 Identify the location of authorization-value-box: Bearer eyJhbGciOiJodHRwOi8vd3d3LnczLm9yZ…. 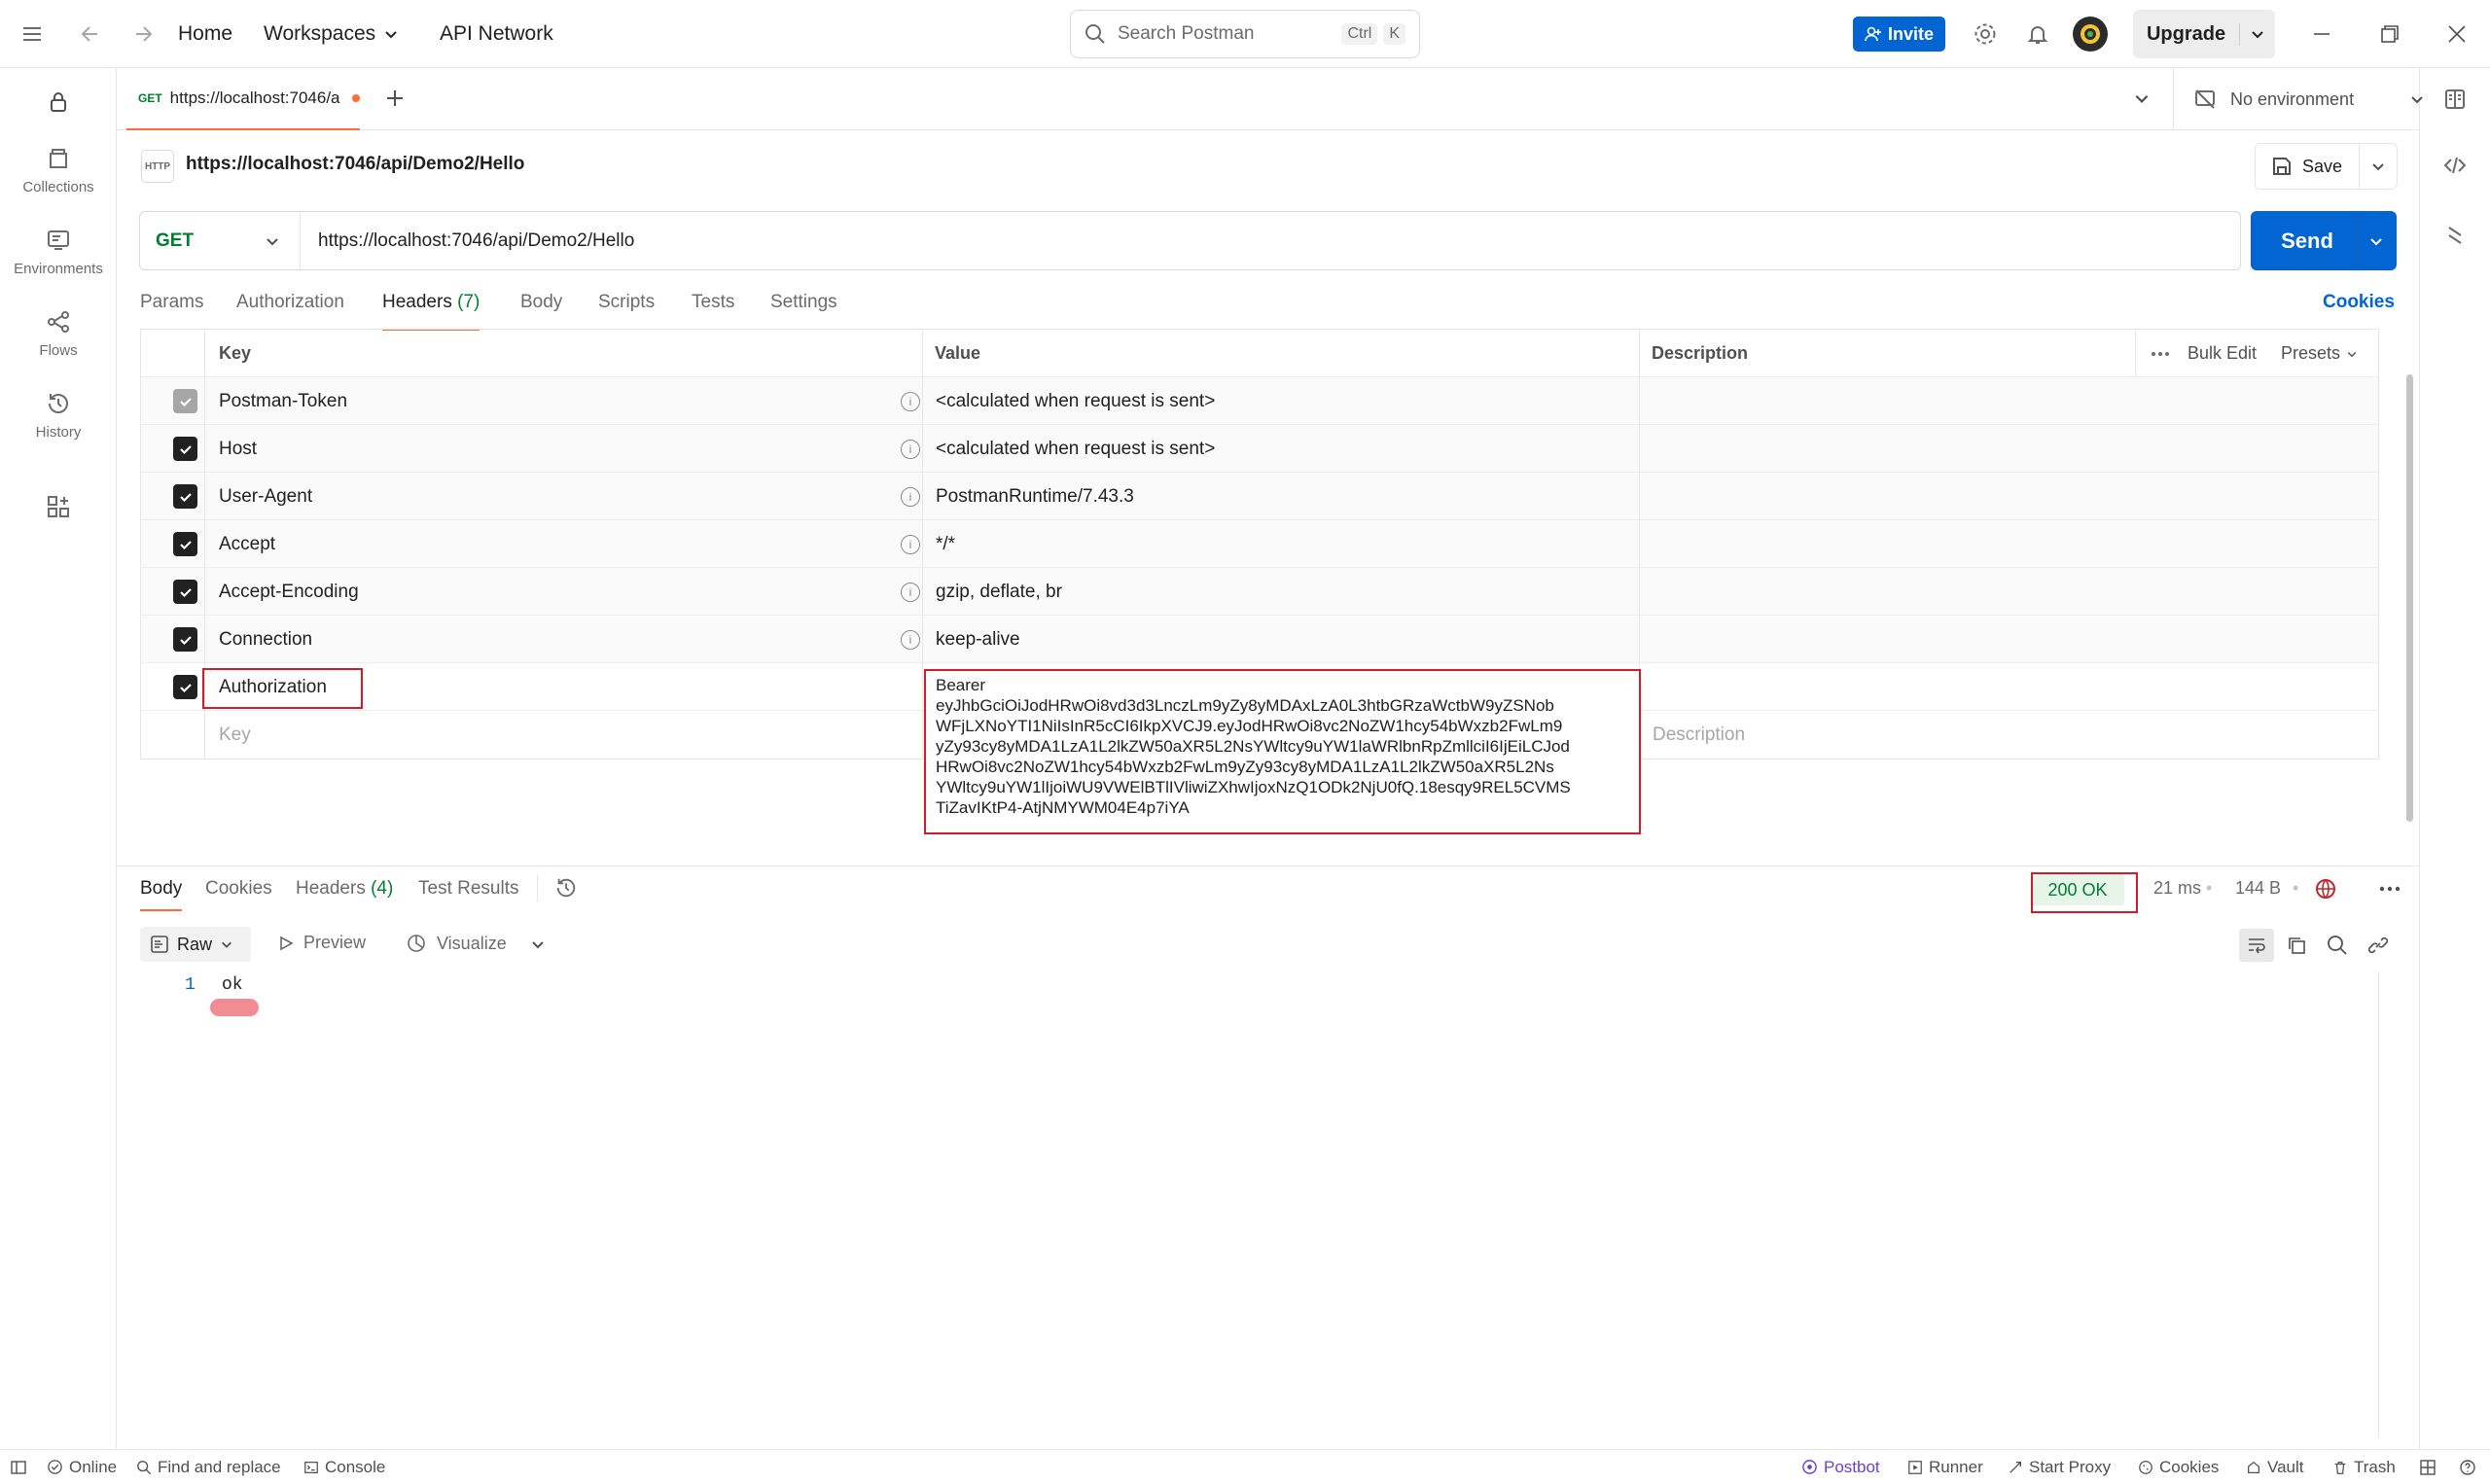
(1282, 752).